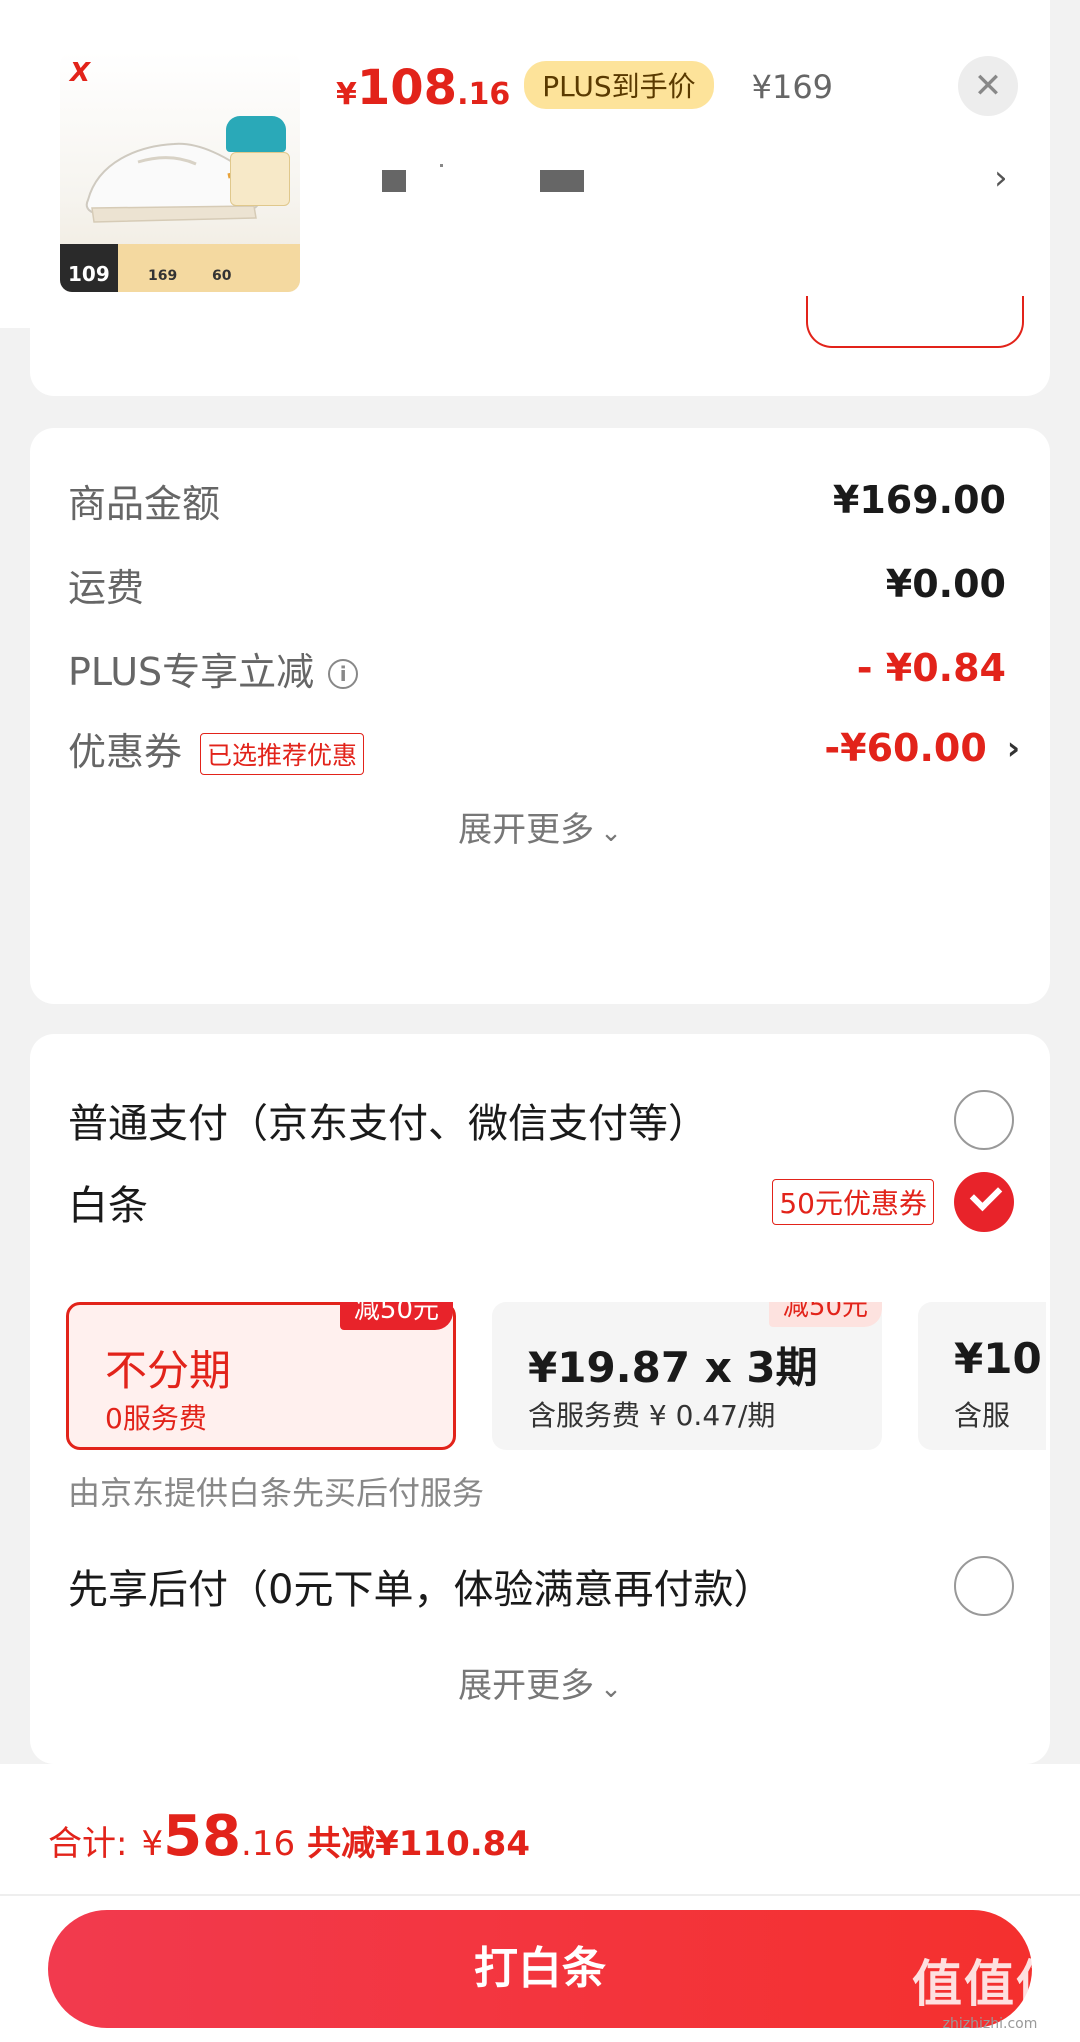 Image resolution: width=1080 pixels, height=2042 pixels. Describe the element at coordinates (540, 1829) in the screenshot. I see `total-bar: 合计: ¥ 58 .16 共减¥110.84` at that location.